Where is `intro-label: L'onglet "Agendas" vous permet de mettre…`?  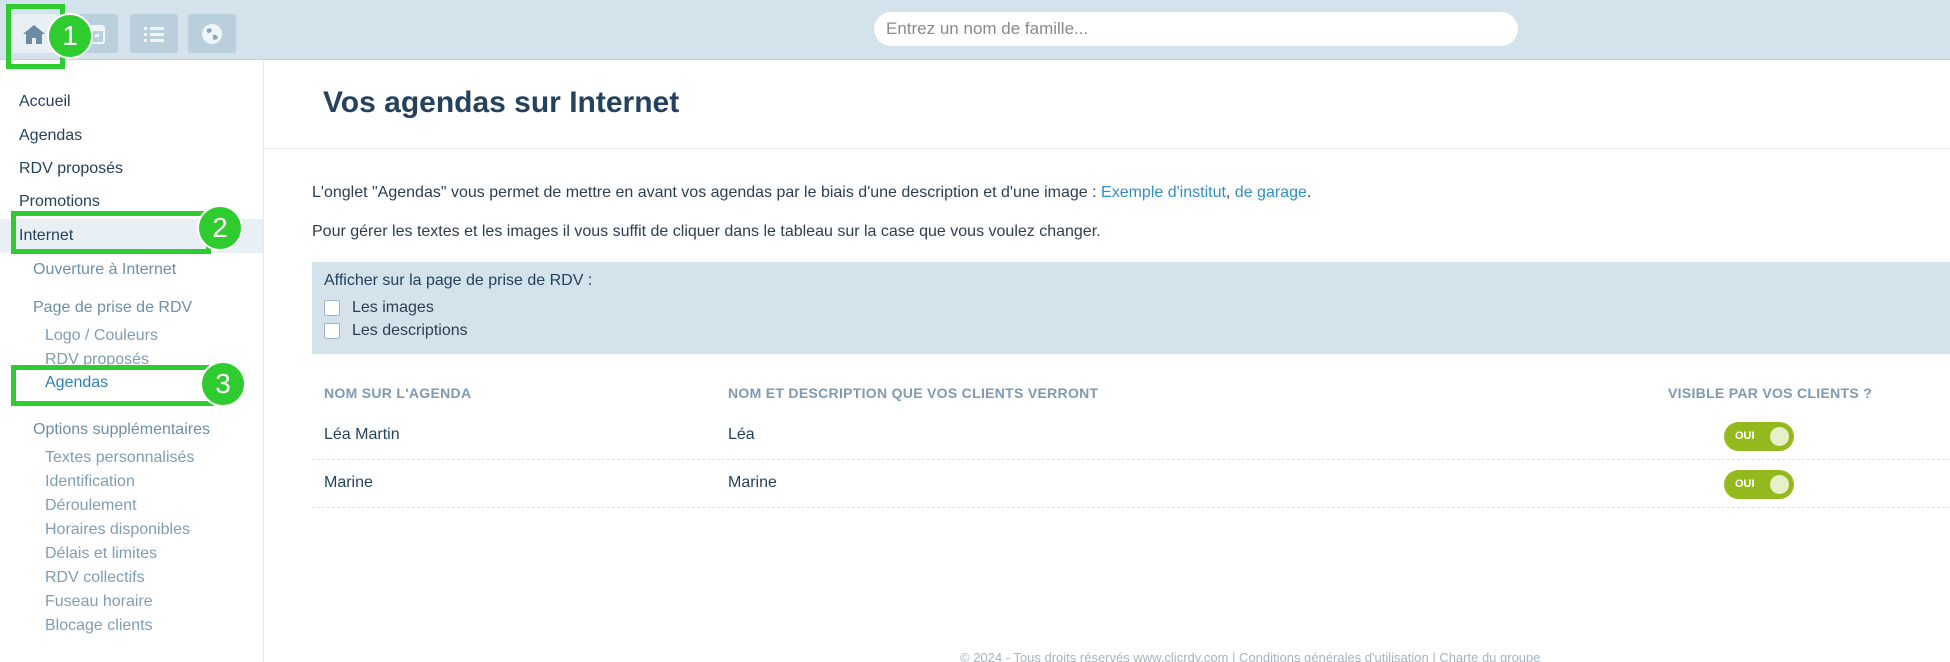
intro-label: L'onglet "Agendas" vous permet de mettre… is located at coordinates (707, 192).